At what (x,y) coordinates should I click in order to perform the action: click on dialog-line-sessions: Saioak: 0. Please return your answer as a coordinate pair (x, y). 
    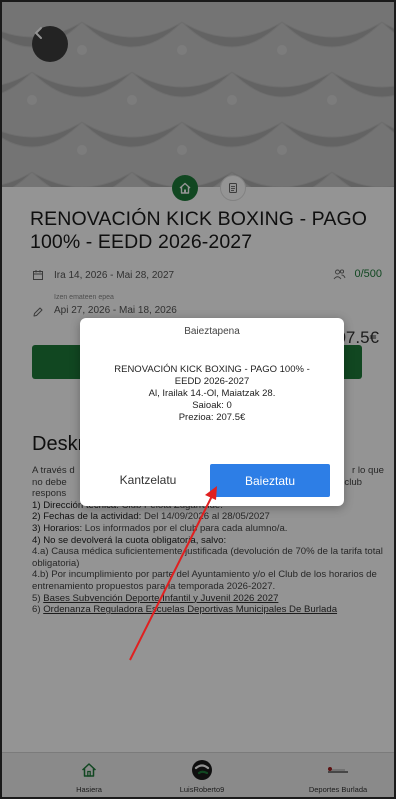
    Looking at the image, I should click on (212, 405).